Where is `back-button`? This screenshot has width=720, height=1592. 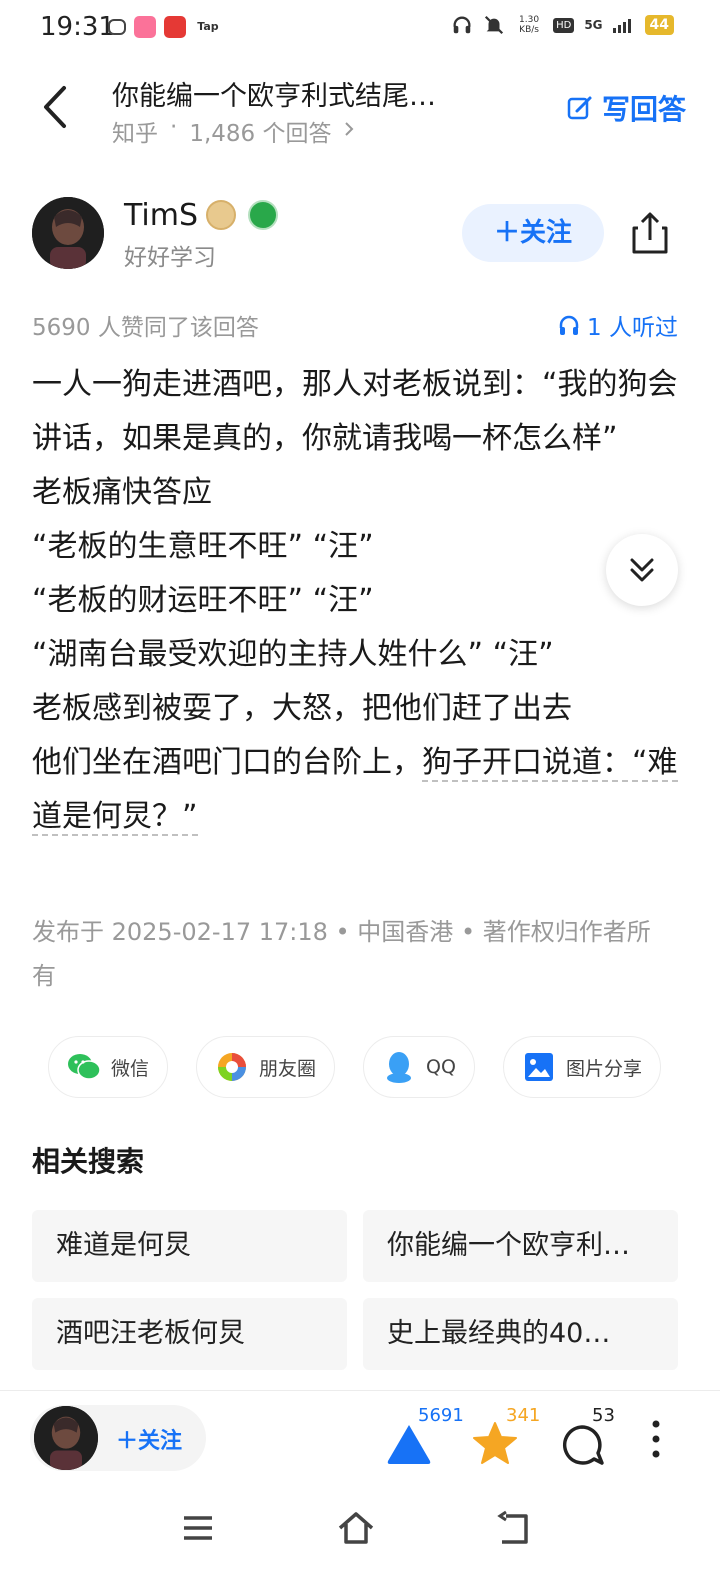 back-button is located at coordinates (56, 107).